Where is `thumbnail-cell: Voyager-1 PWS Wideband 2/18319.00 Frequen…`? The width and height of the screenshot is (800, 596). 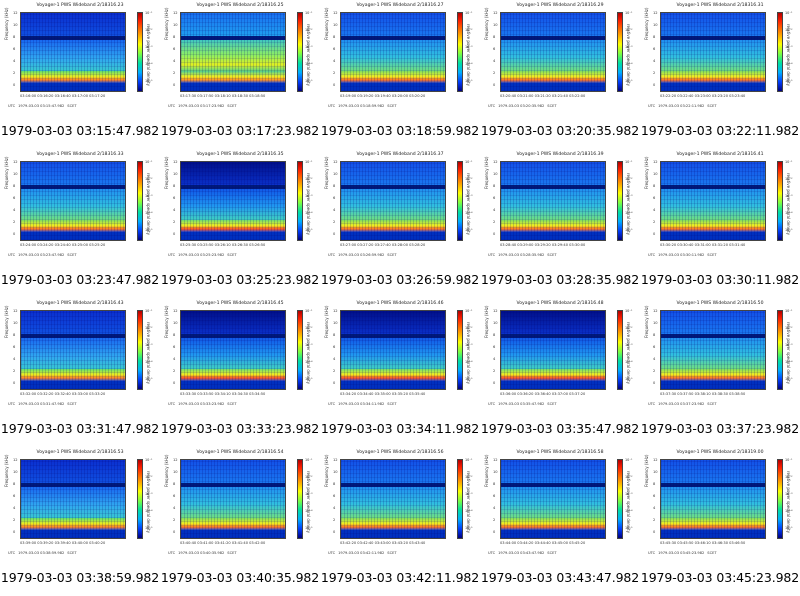
thumbnail-cell: Voyager-1 PWS Wideband 2/18319.00 Frequen… is located at coordinates (720, 521).